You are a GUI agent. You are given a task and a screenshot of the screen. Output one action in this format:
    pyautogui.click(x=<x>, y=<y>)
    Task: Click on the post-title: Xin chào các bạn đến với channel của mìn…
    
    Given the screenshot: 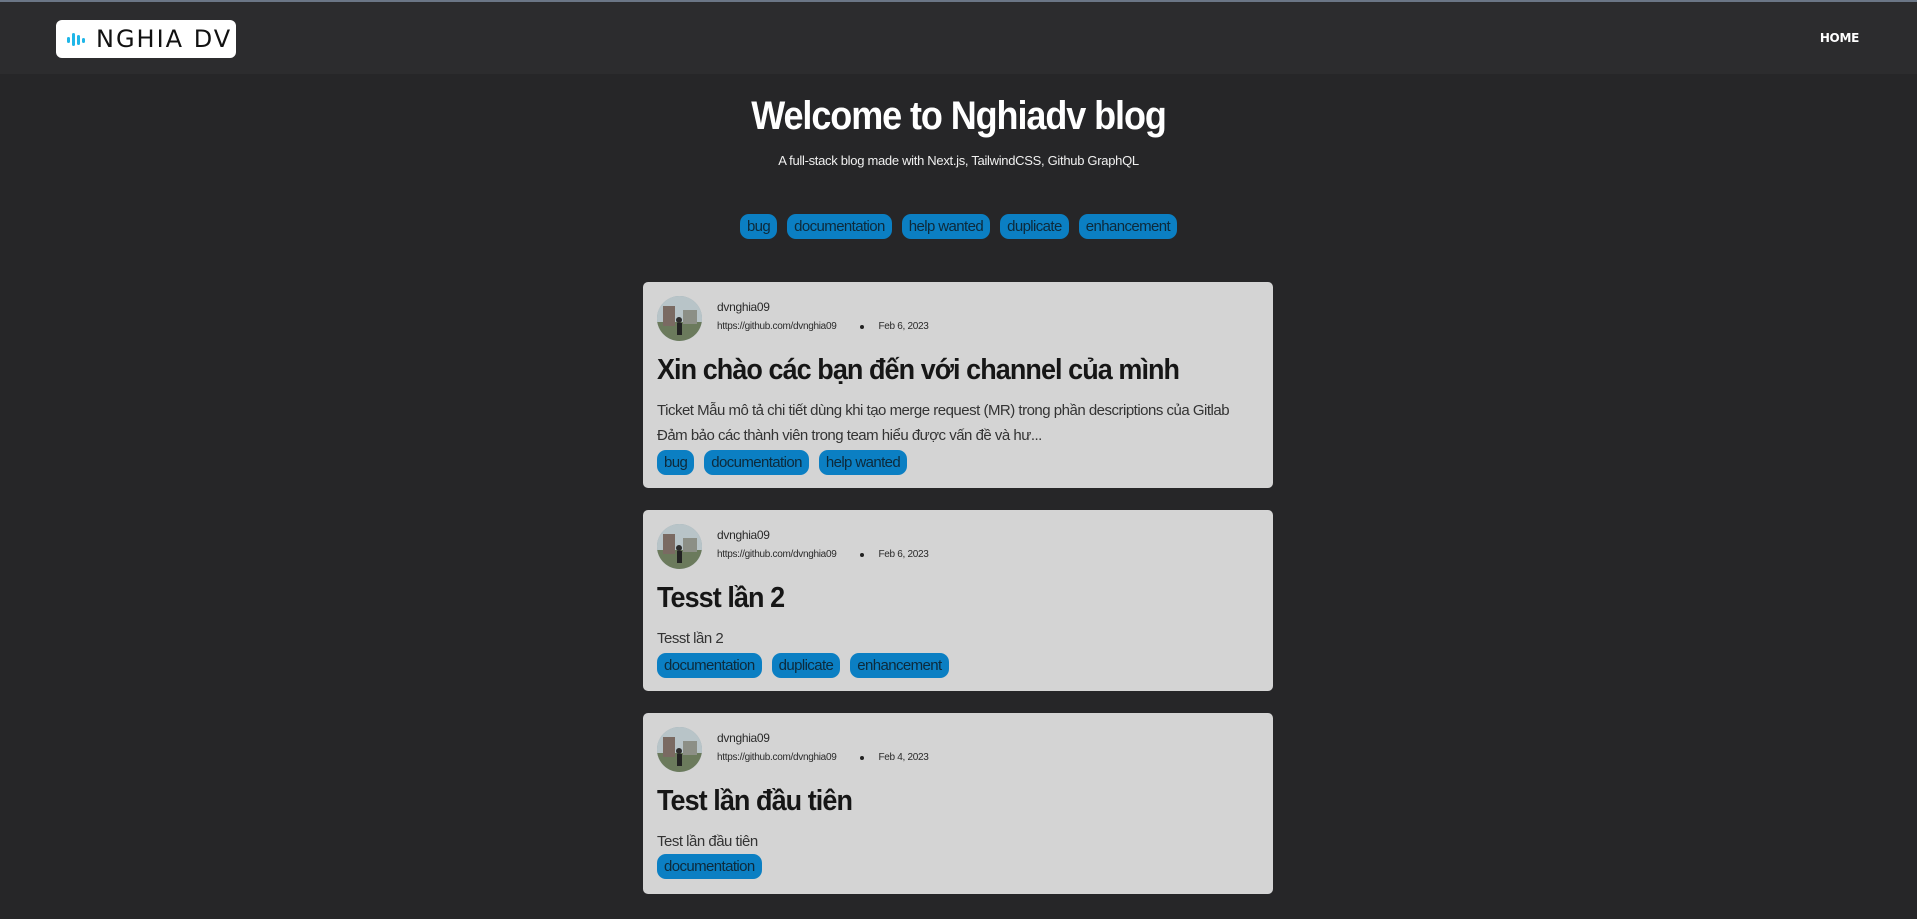 What is the action you would take?
    pyautogui.click(x=918, y=370)
    